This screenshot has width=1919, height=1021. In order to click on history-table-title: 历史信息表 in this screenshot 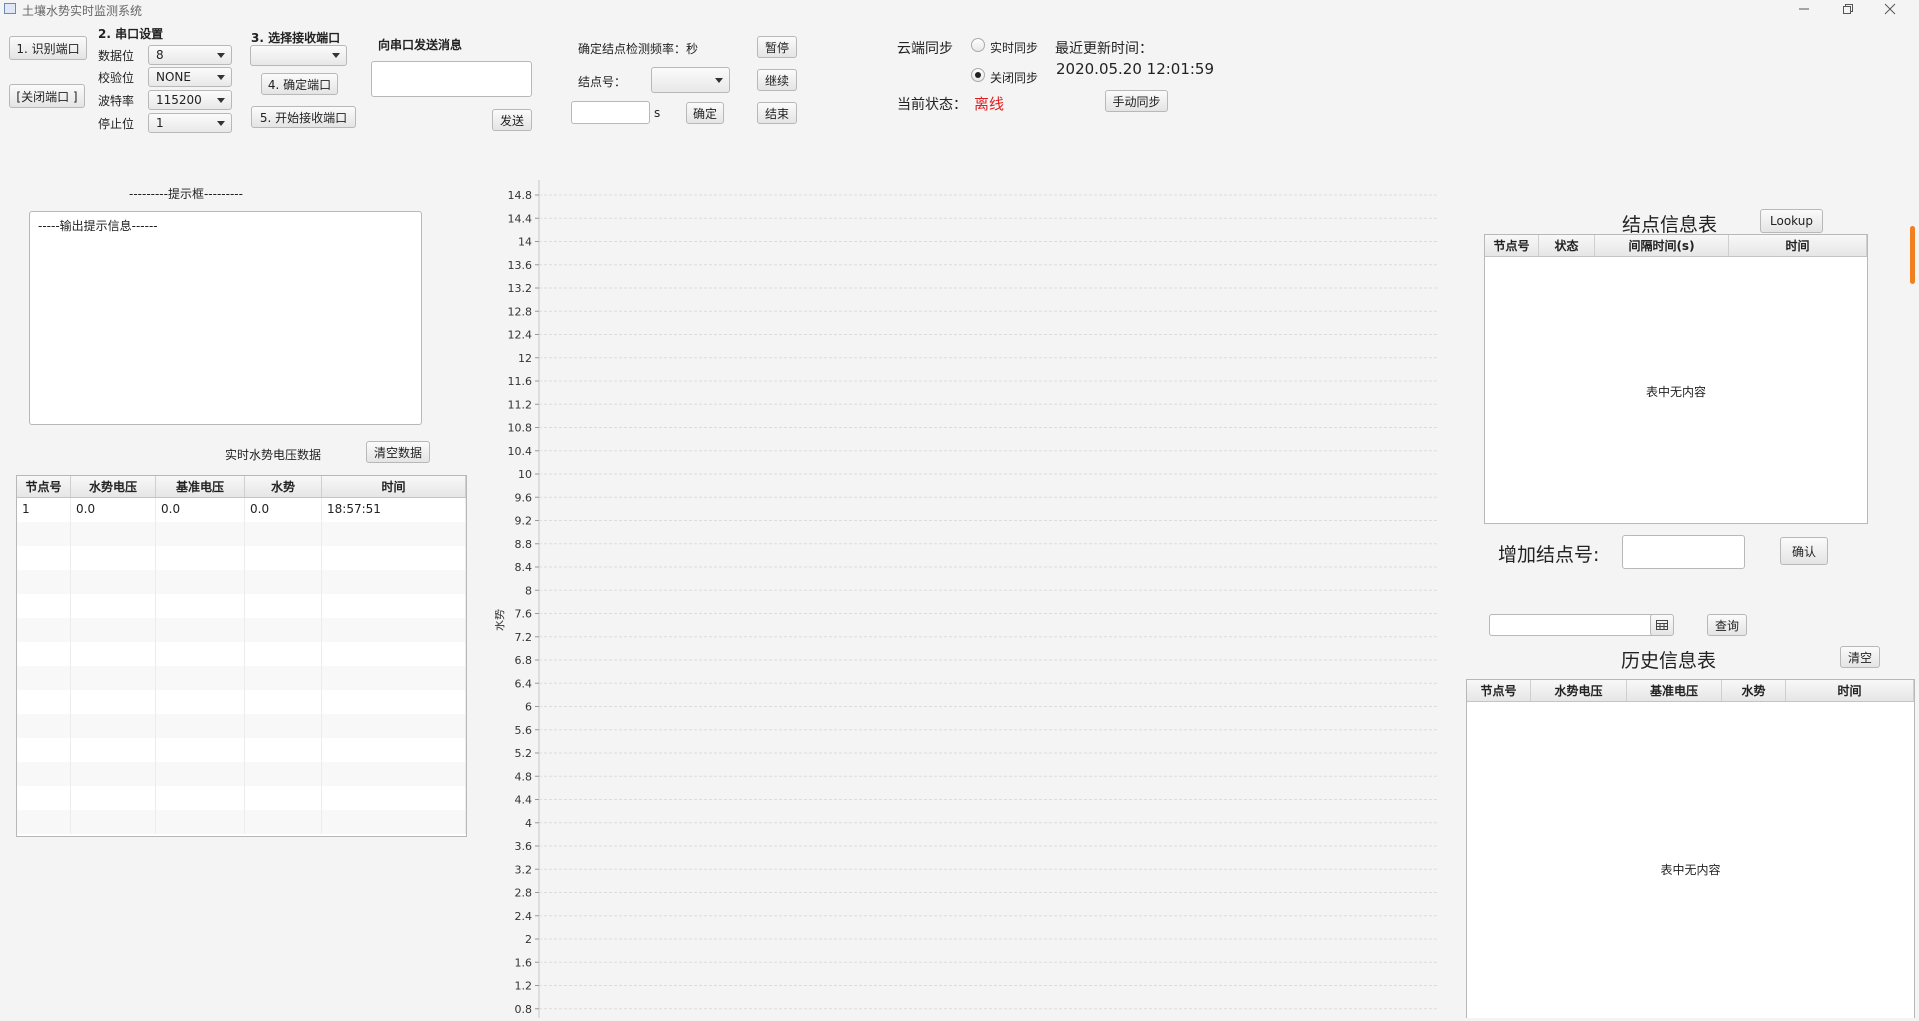, I will do `click(1669, 661)`.